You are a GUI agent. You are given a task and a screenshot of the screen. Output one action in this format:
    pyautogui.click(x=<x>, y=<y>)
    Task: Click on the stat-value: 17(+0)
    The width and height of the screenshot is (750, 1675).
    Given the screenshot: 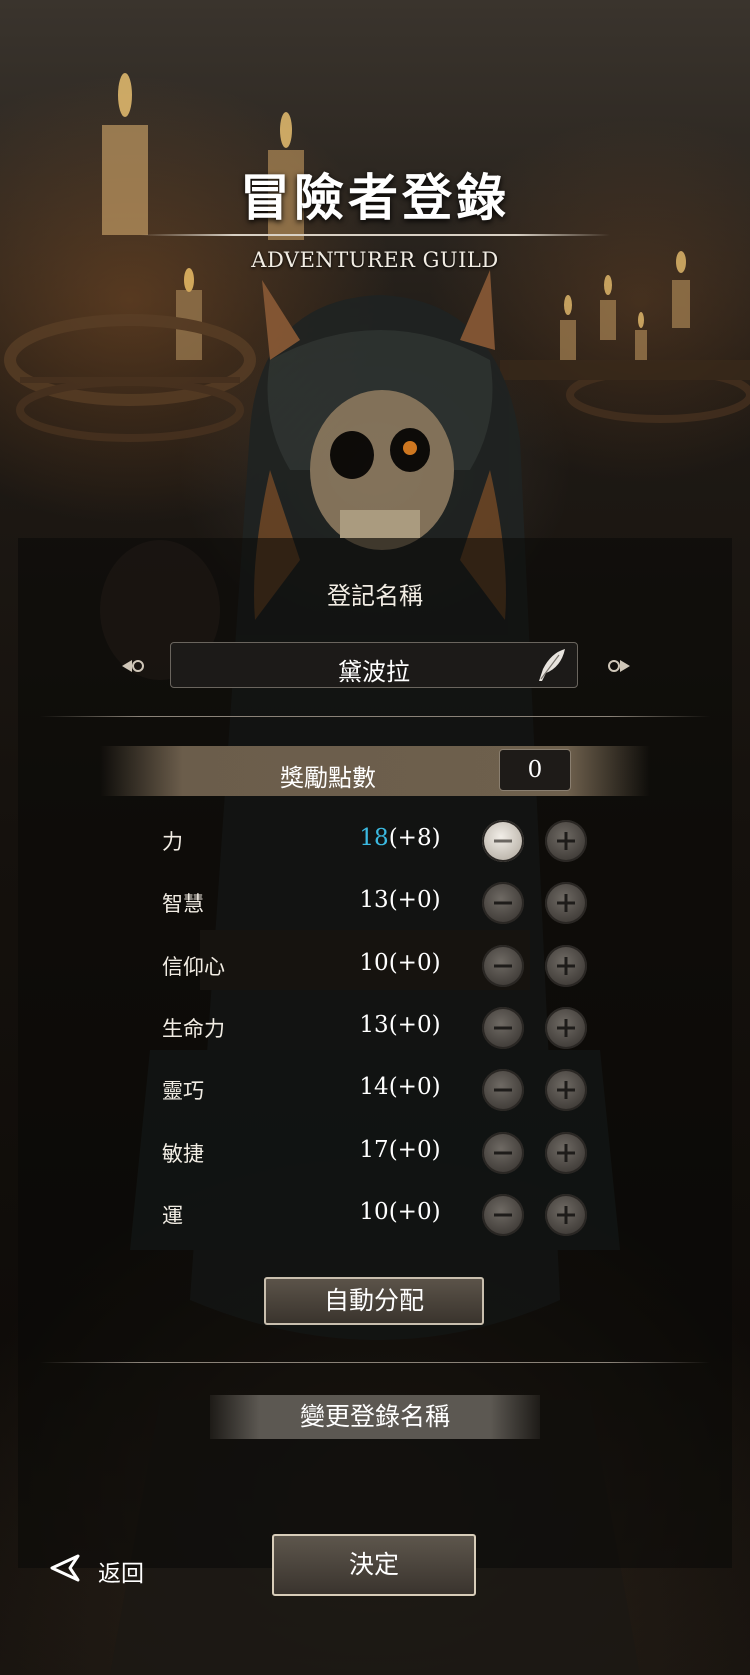 What is the action you would take?
    pyautogui.click(x=400, y=1150)
    